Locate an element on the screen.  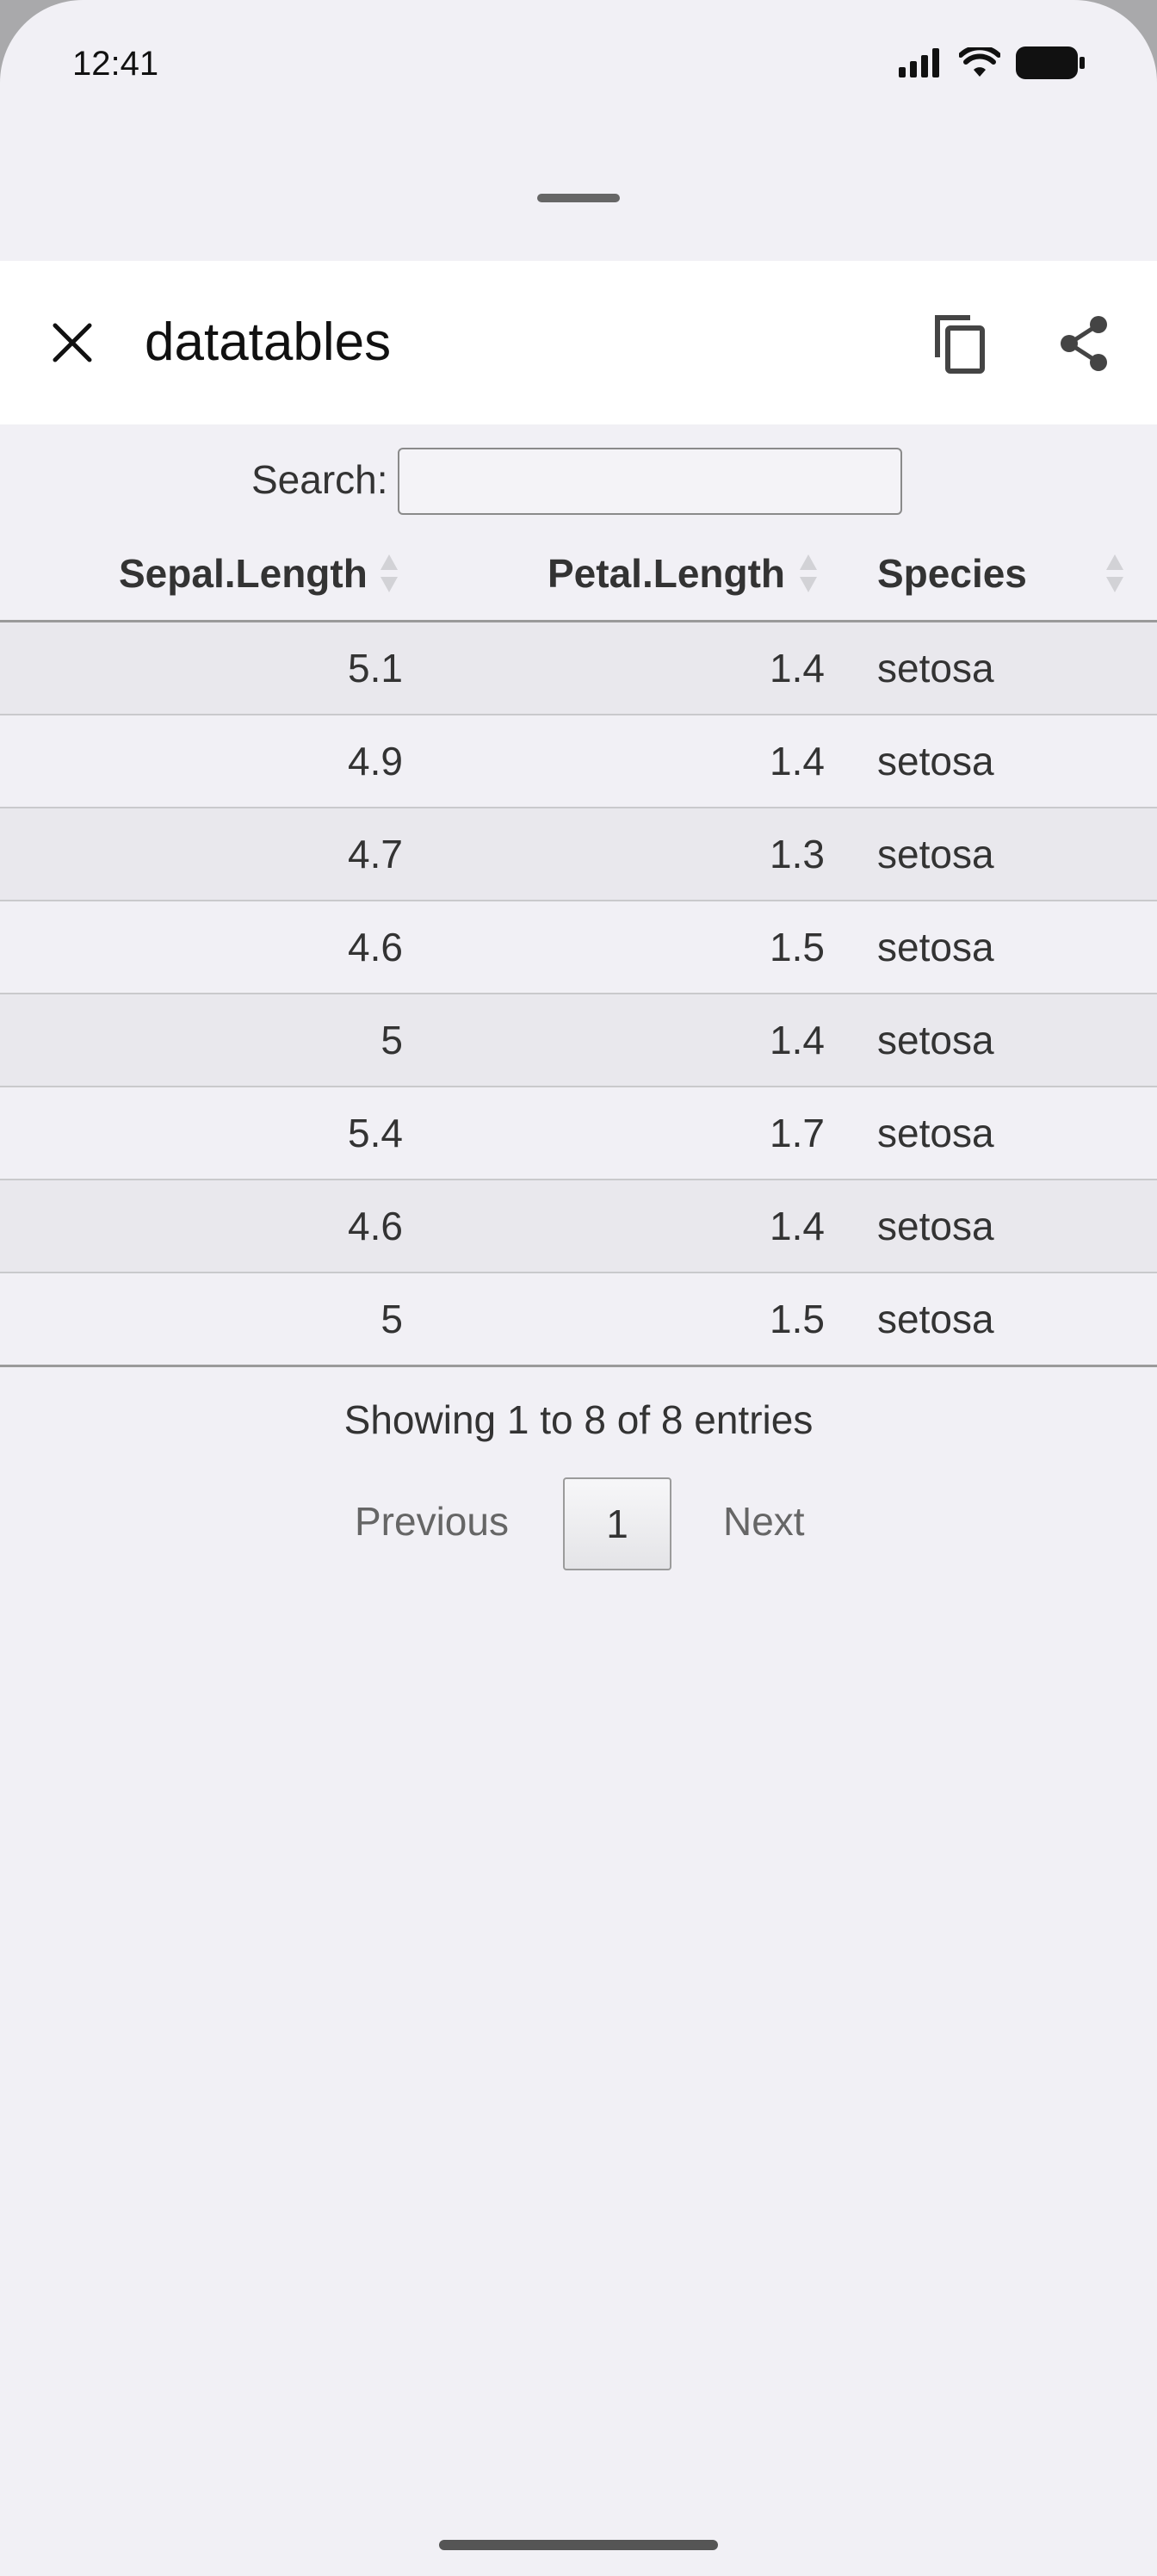
status-time: 12:41 is located at coordinates (115, 64).